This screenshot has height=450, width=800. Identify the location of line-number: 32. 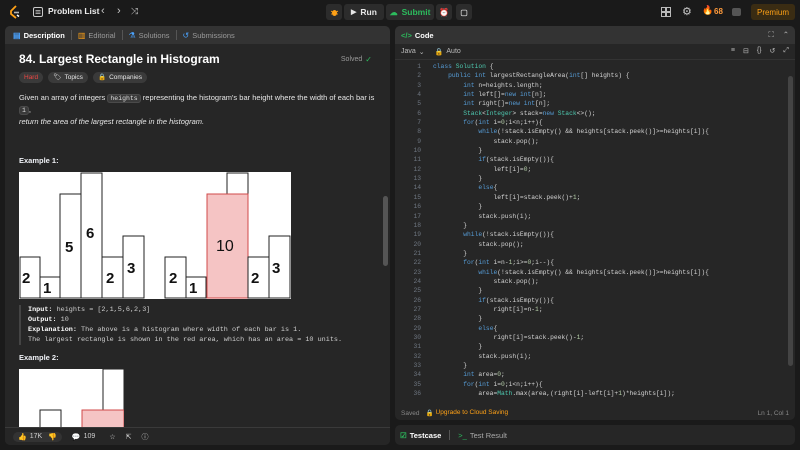
(417, 356).